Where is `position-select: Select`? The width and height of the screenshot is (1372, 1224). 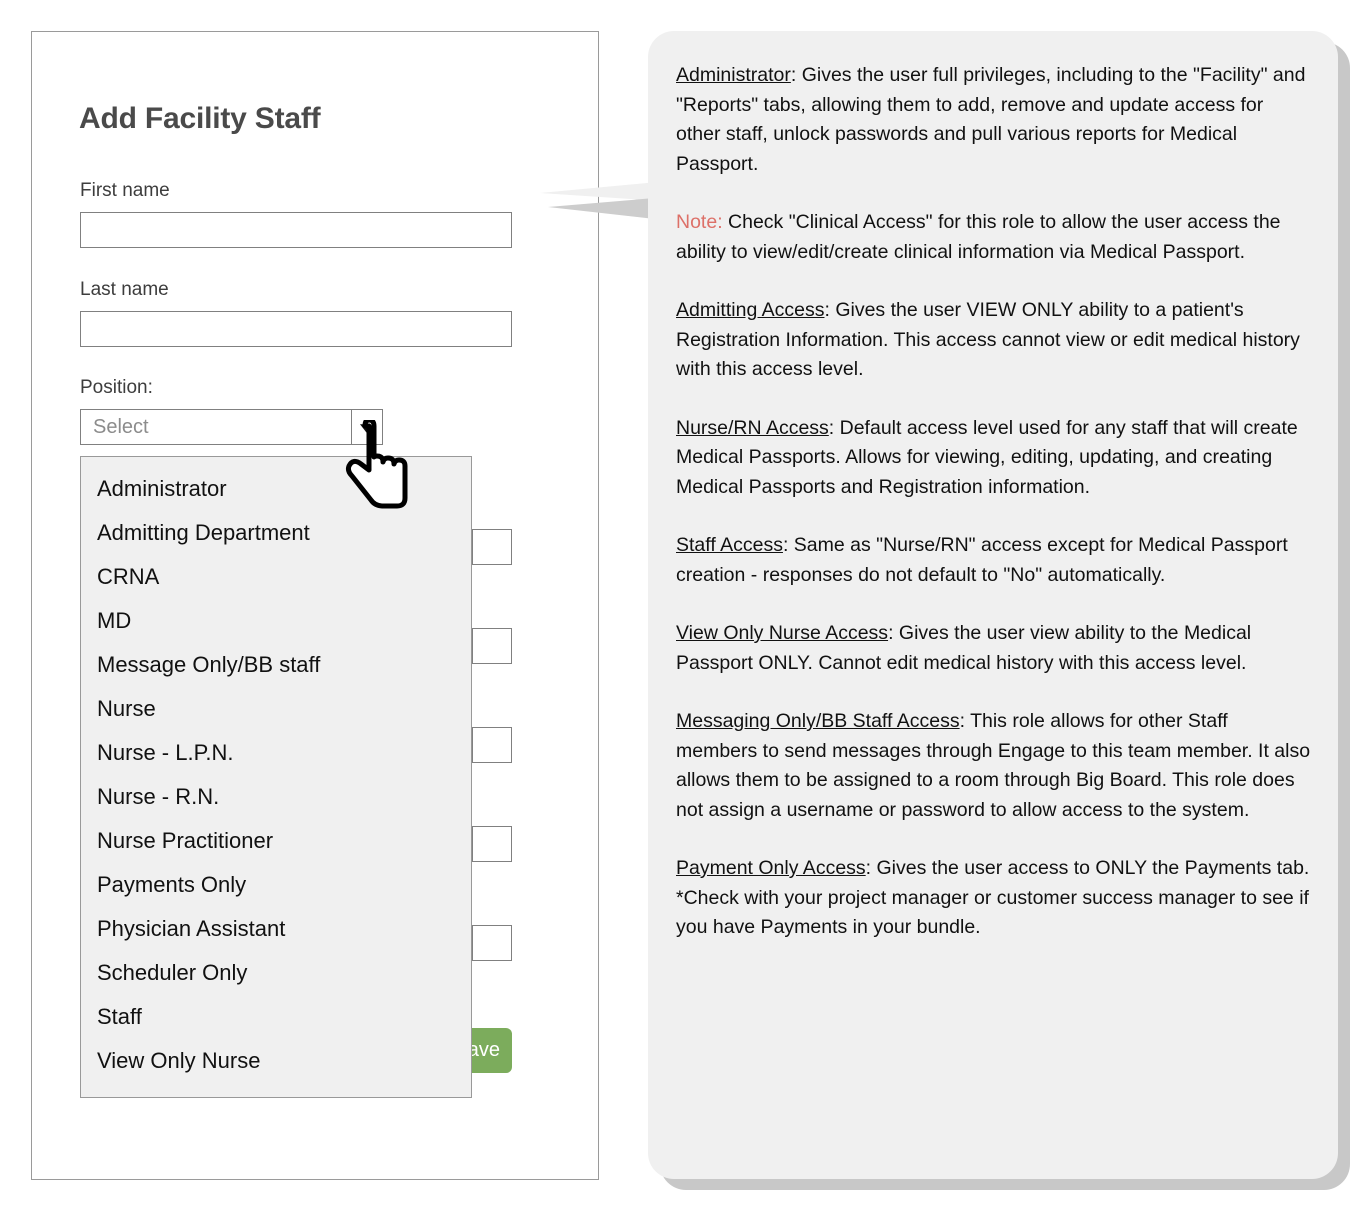
position-select: Select is located at coordinates (231, 427).